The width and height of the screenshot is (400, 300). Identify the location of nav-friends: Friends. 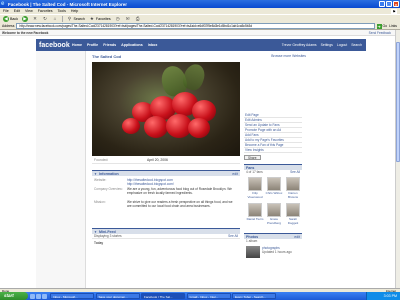
(109, 45).